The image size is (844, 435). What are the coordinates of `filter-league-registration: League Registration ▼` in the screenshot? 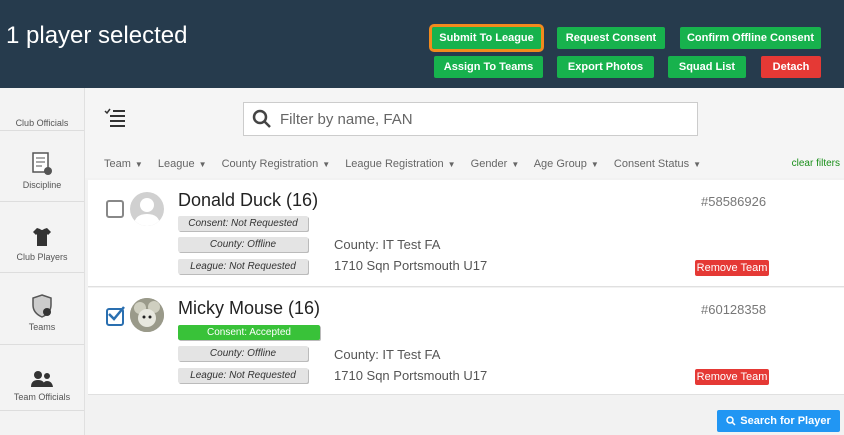 It's located at (400, 164).